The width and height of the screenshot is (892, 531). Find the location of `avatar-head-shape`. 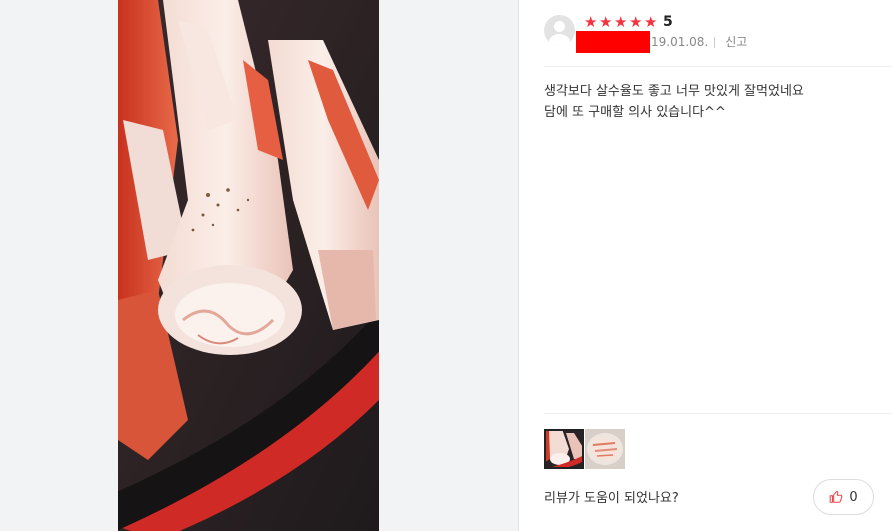

avatar-head-shape is located at coordinates (559, 26).